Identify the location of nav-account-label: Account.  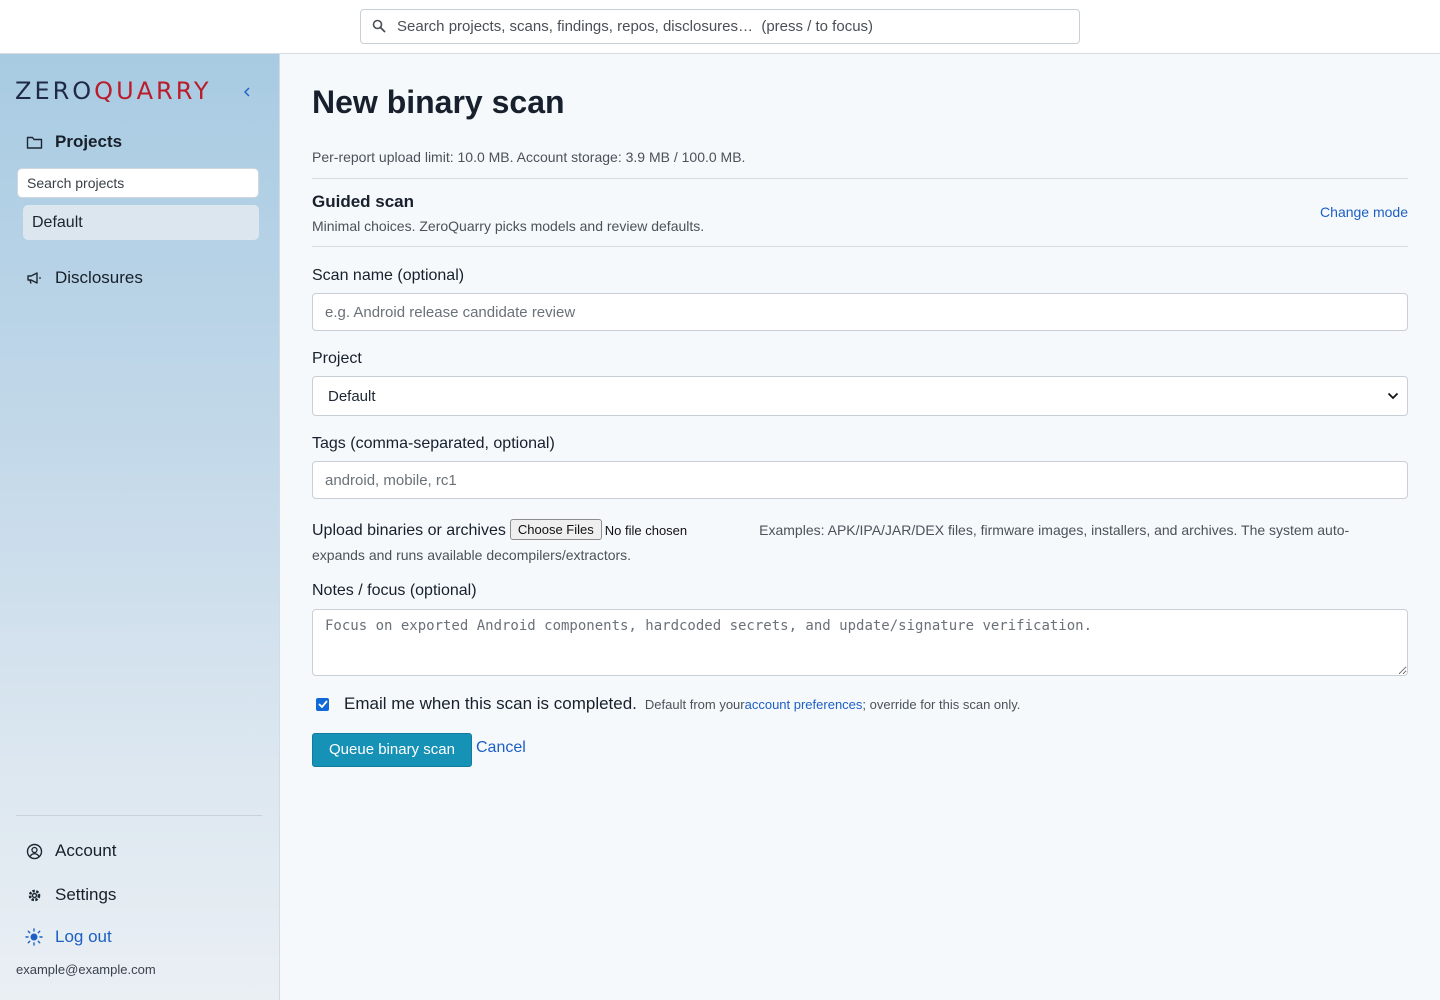
(86, 850).